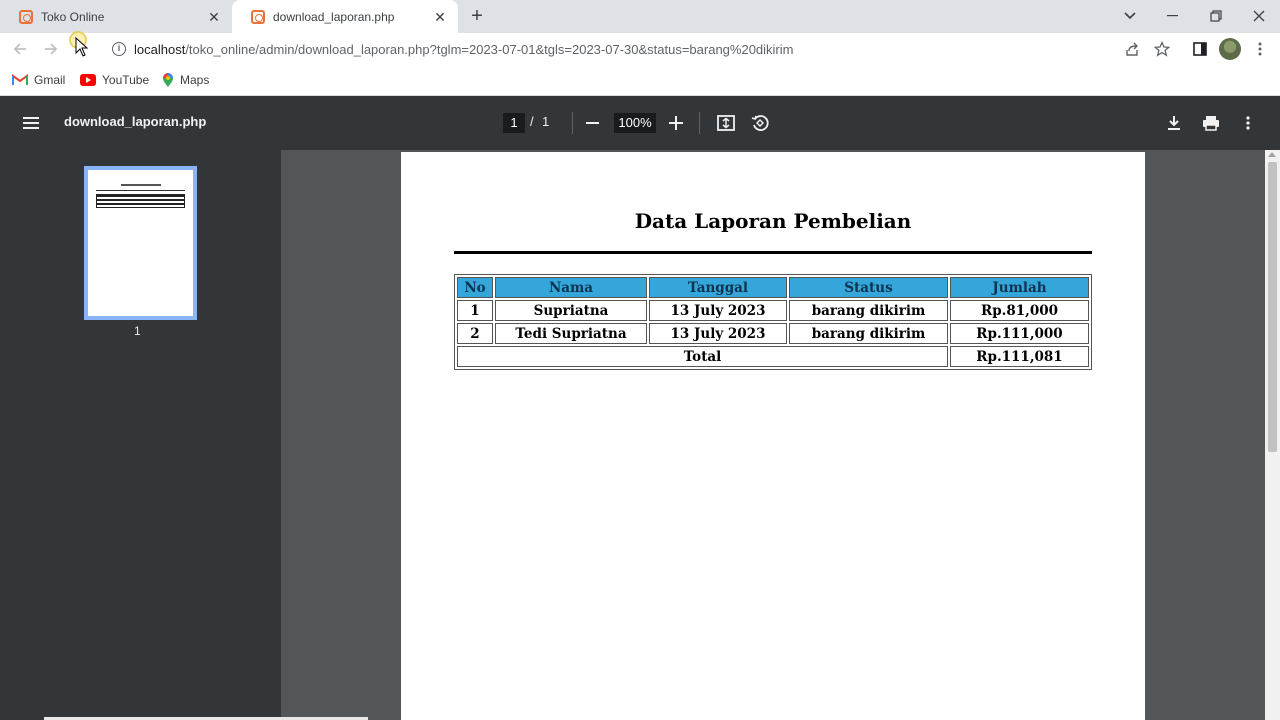 The height and width of the screenshot is (720, 1280). What do you see at coordinates (1230, 49) in the screenshot?
I see `profile-avatar` at bounding box center [1230, 49].